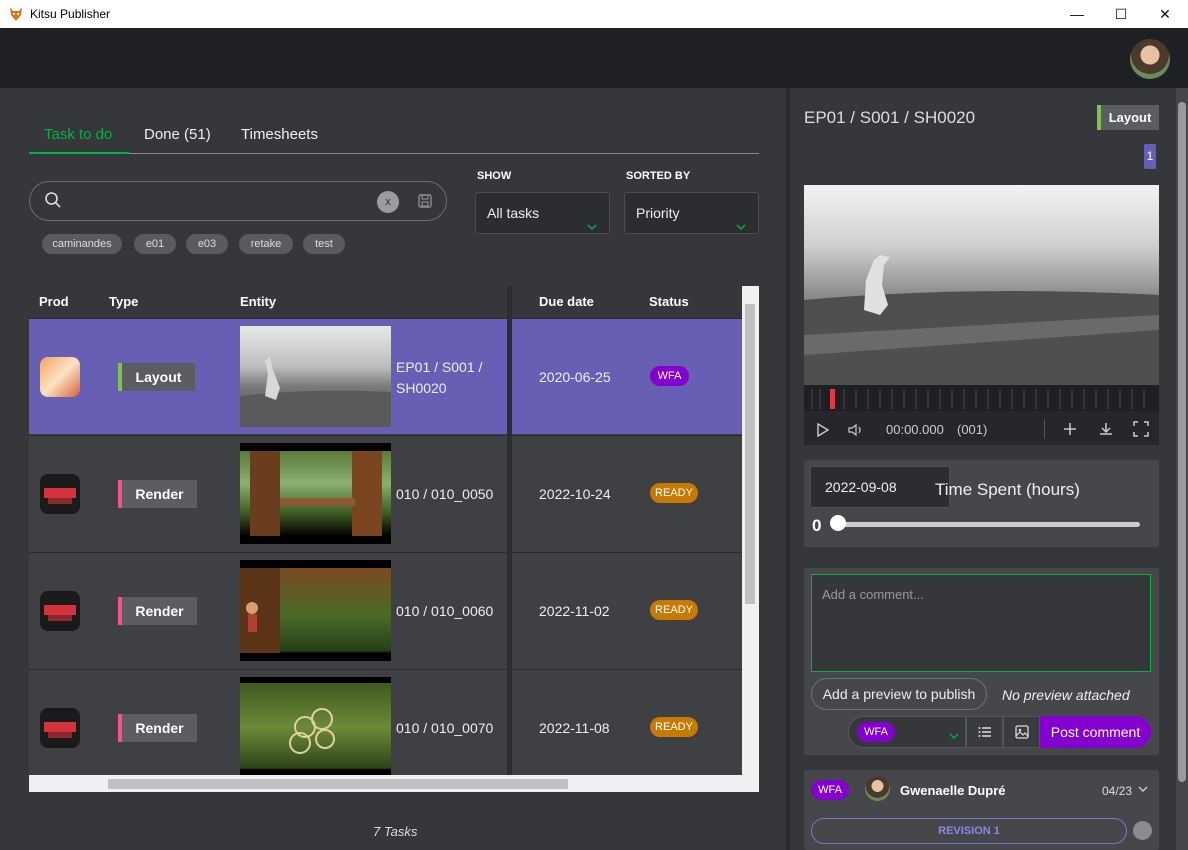 This screenshot has height=850, width=1188. I want to click on list-icon, so click(985, 734).